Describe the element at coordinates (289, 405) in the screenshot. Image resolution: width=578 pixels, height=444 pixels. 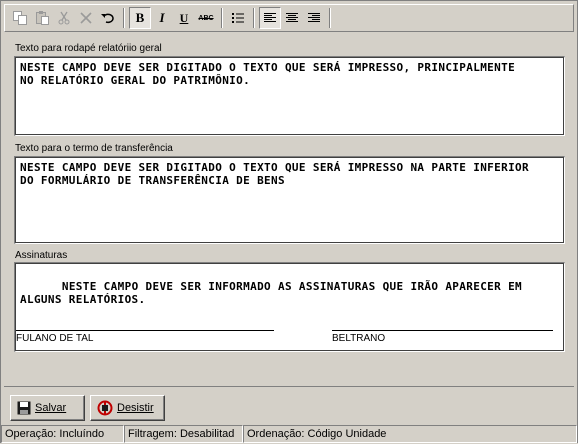
I see `action-bar: Salvar Desistir` at that location.